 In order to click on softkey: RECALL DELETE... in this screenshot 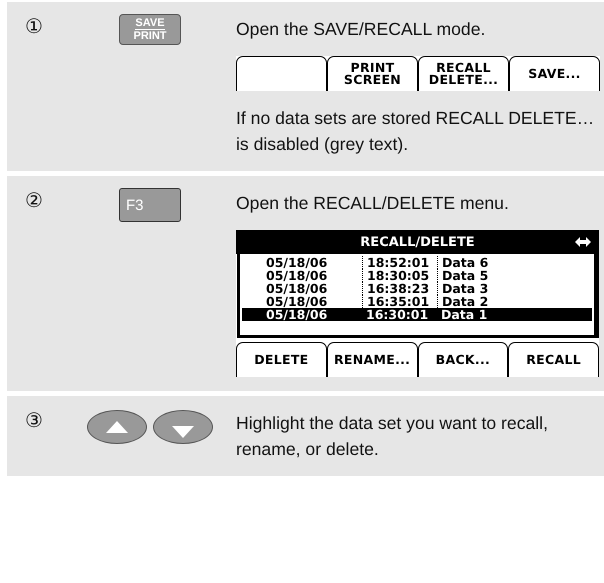, I will do `click(463, 73)`.